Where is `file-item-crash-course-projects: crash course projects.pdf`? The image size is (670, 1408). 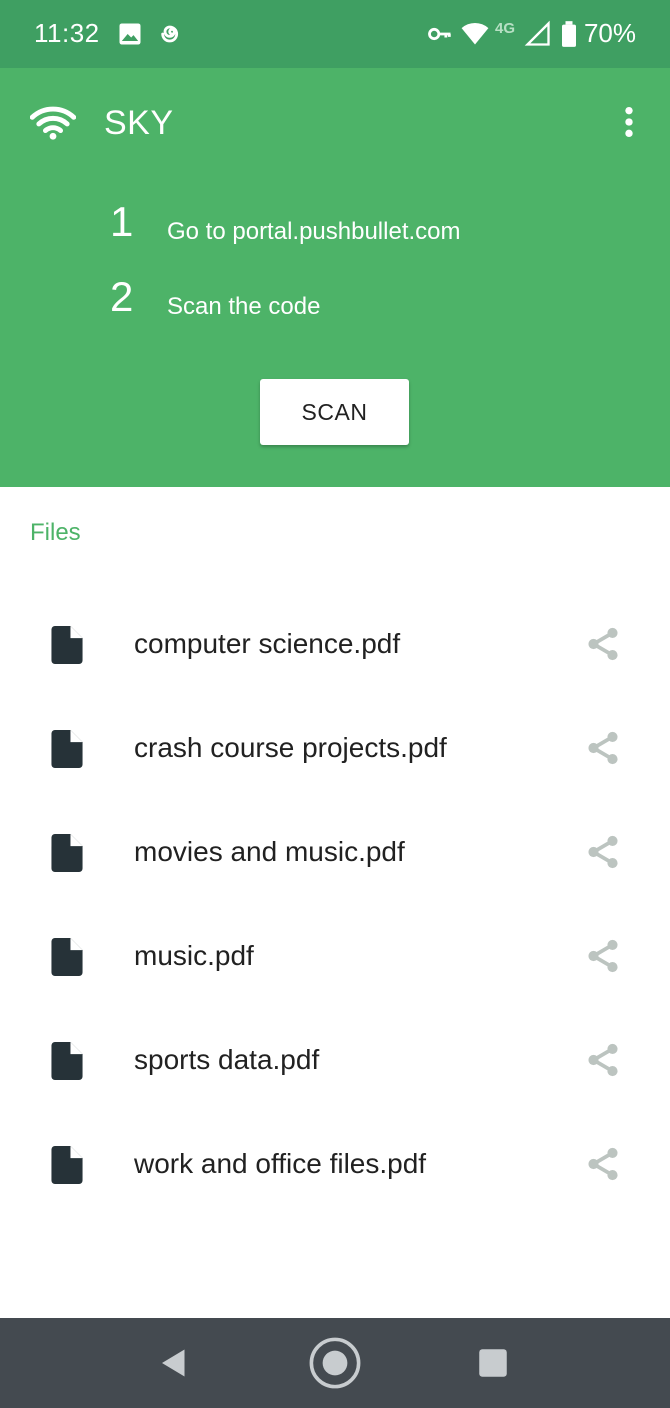
file-item-crash-course-projects: crash course projects.pdf is located at coordinates (335, 746).